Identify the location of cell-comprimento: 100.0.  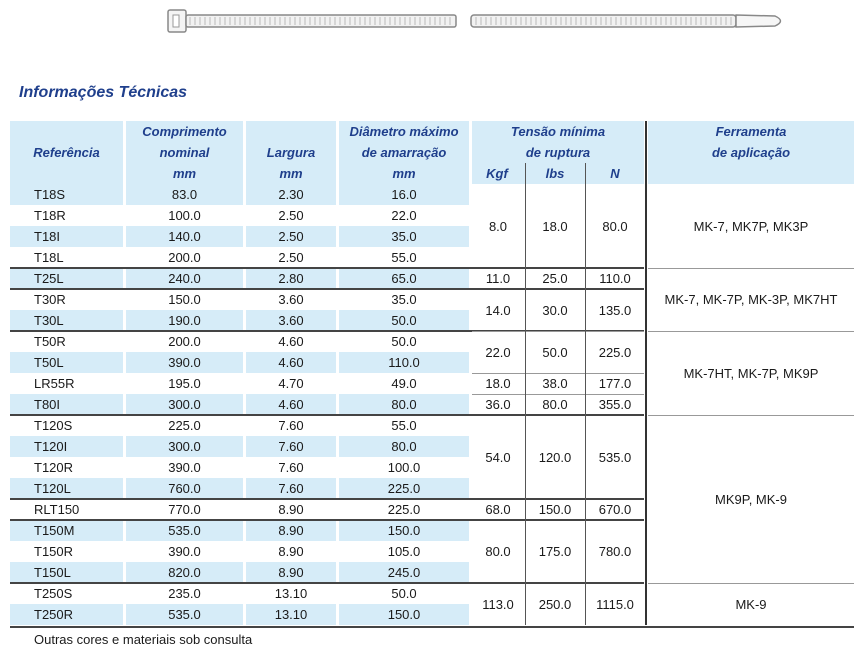
(184, 215).